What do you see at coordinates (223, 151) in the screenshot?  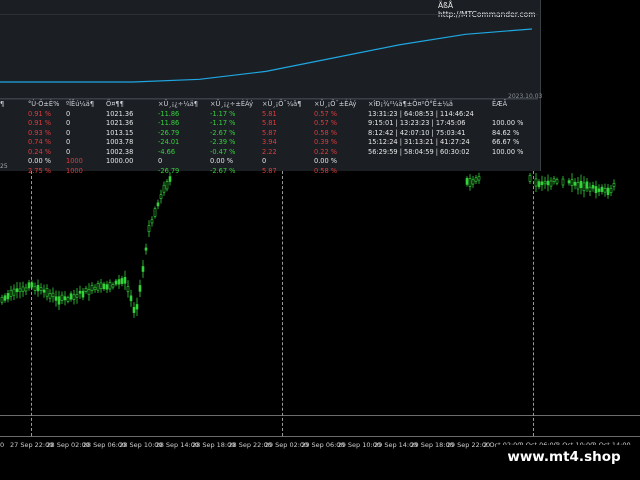 I see `stats-cell: -0.47 %` at bounding box center [223, 151].